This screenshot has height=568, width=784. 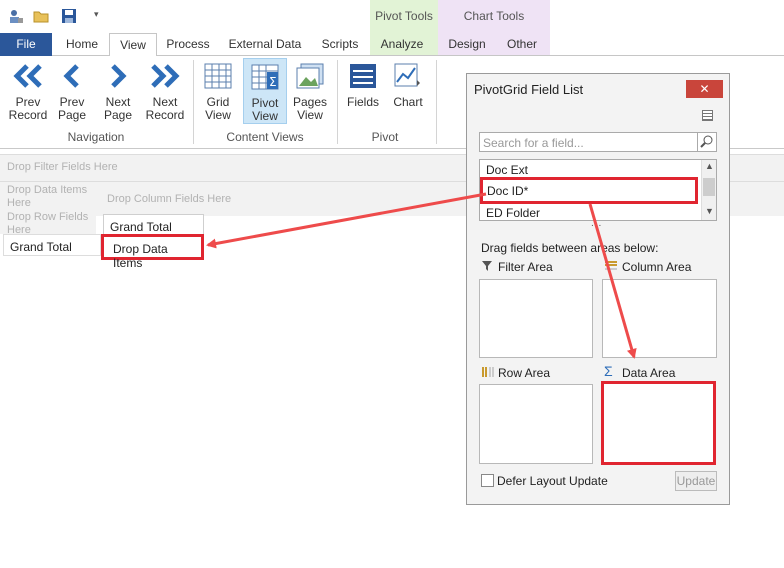 What do you see at coordinates (52, 197) in the screenshot?
I see `data-items-placeholder: Drop Data Items Here` at bounding box center [52, 197].